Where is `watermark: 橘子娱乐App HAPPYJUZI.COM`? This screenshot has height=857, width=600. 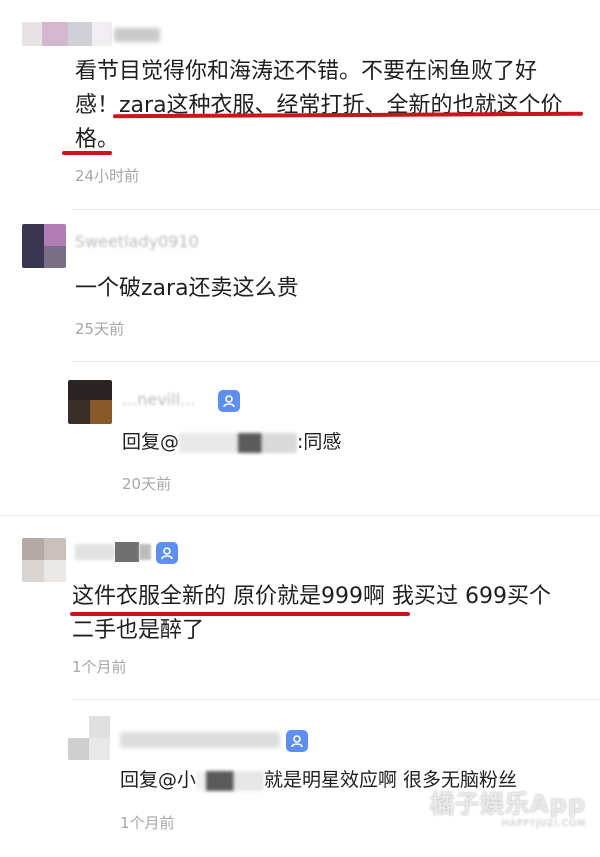
watermark: 橘子娱乐App HAPPYJUZI.COM is located at coordinates (508, 806).